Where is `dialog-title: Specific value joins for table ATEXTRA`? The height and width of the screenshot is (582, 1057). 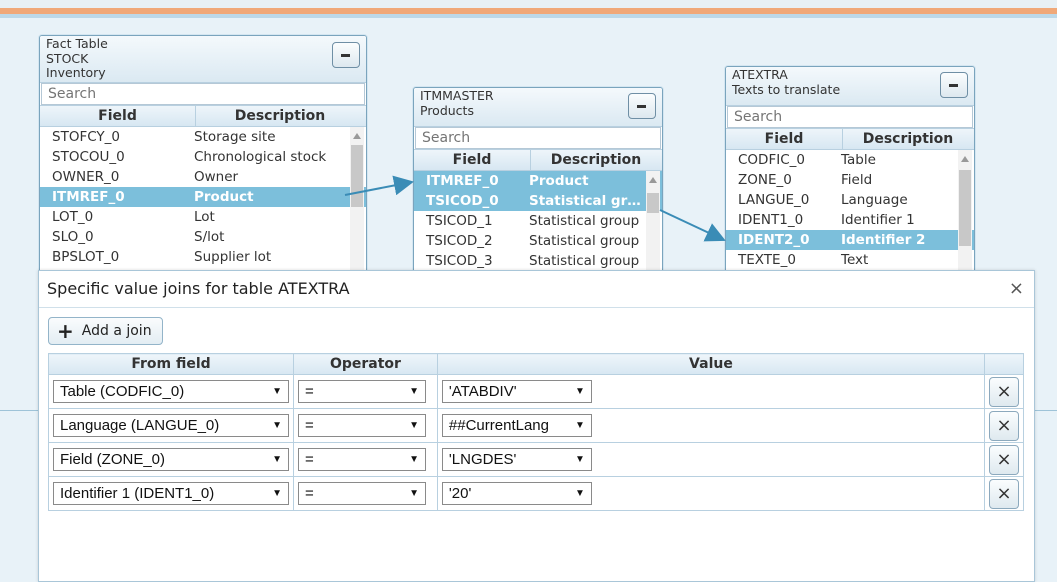 dialog-title: Specific value joins for table ATEXTRA is located at coordinates (198, 288).